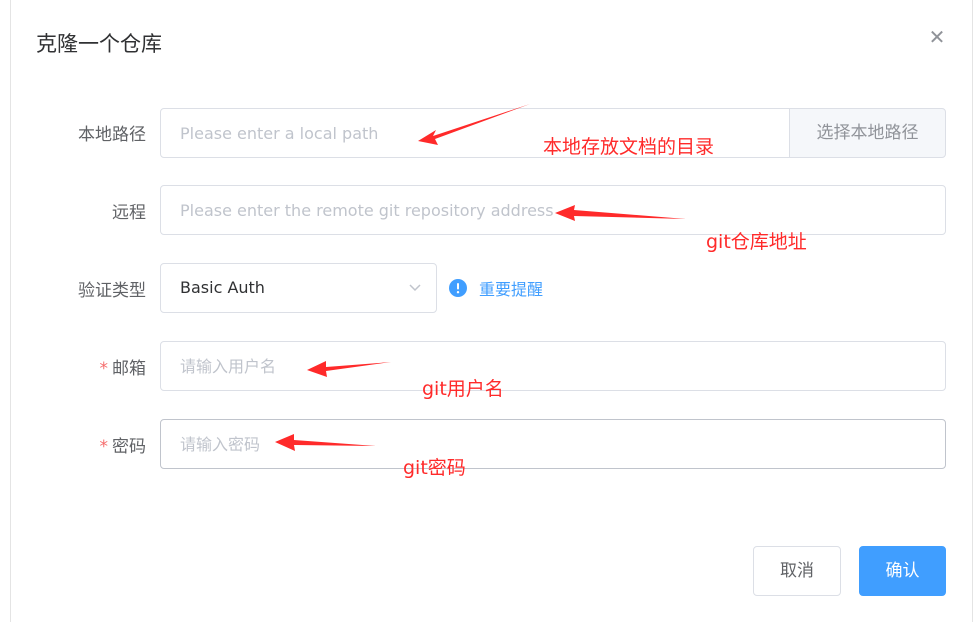 This screenshot has width=975, height=622. What do you see at coordinates (553, 444) in the screenshot?
I see `password-input` at bounding box center [553, 444].